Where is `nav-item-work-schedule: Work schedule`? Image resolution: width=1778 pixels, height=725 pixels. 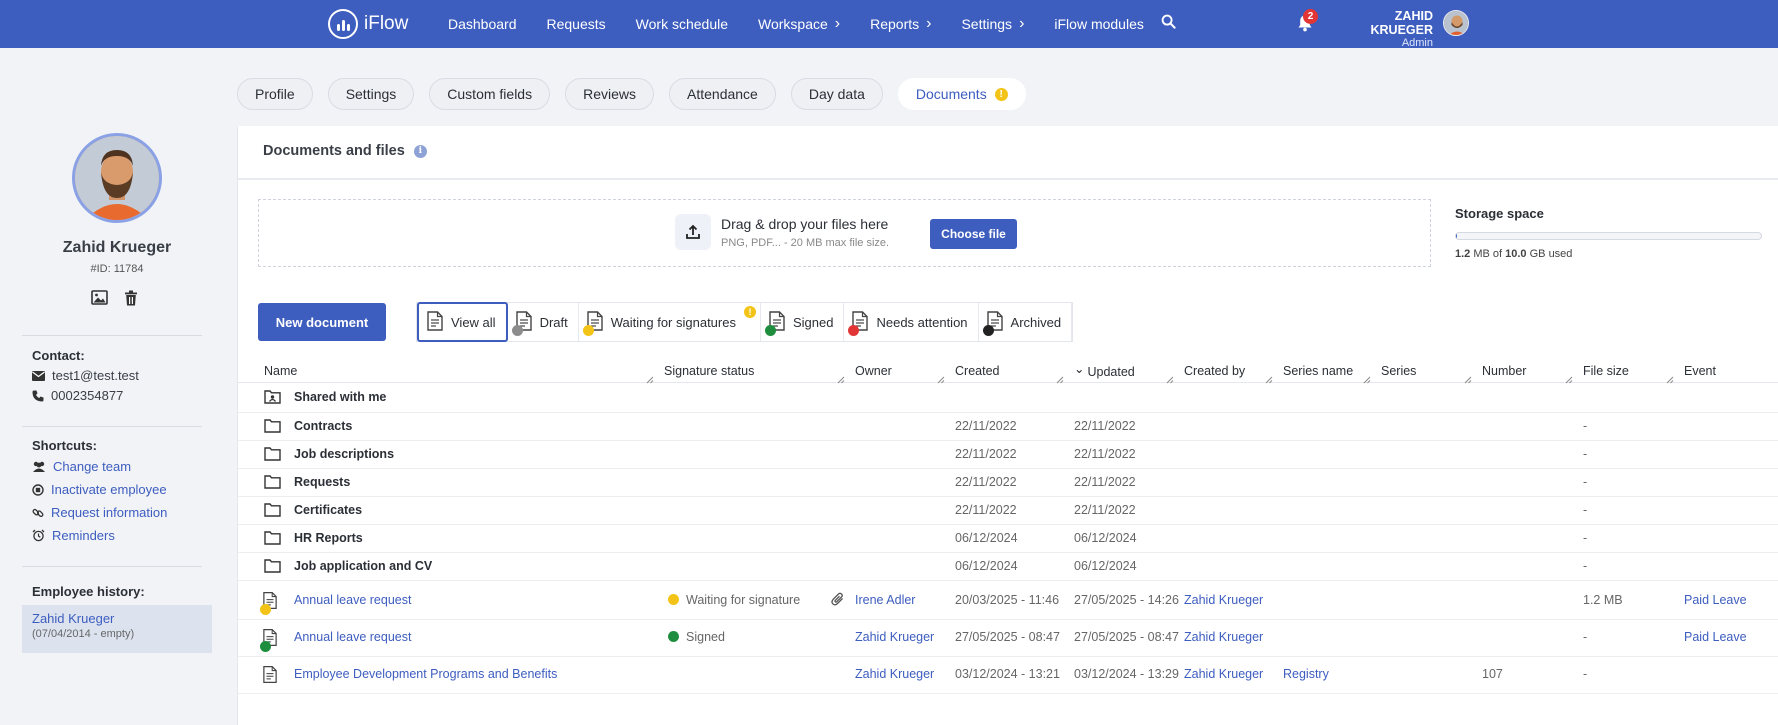
nav-item-work-schedule: Work schedule is located at coordinates (682, 24).